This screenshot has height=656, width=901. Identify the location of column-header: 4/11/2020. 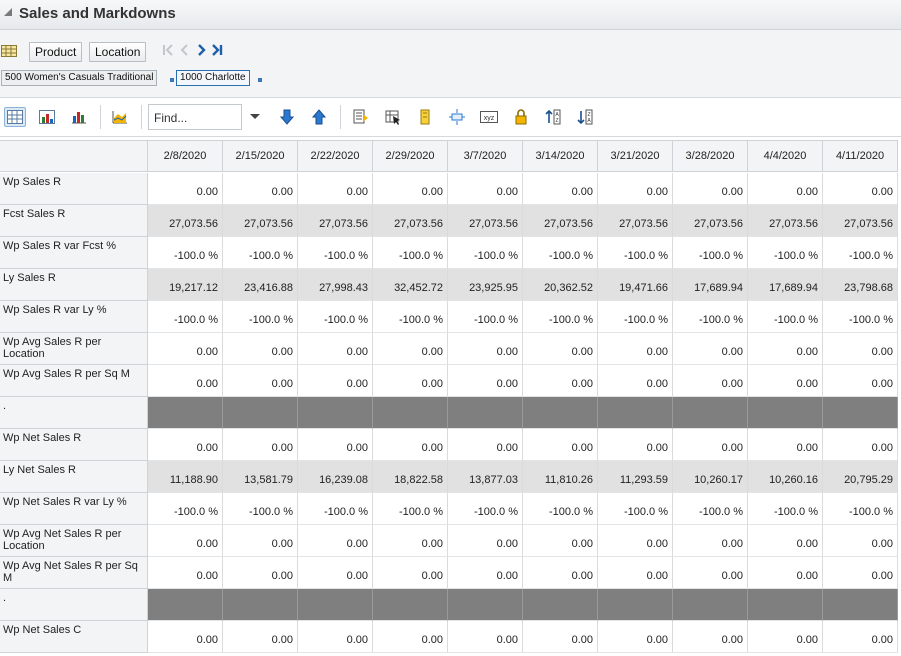
(860, 156).